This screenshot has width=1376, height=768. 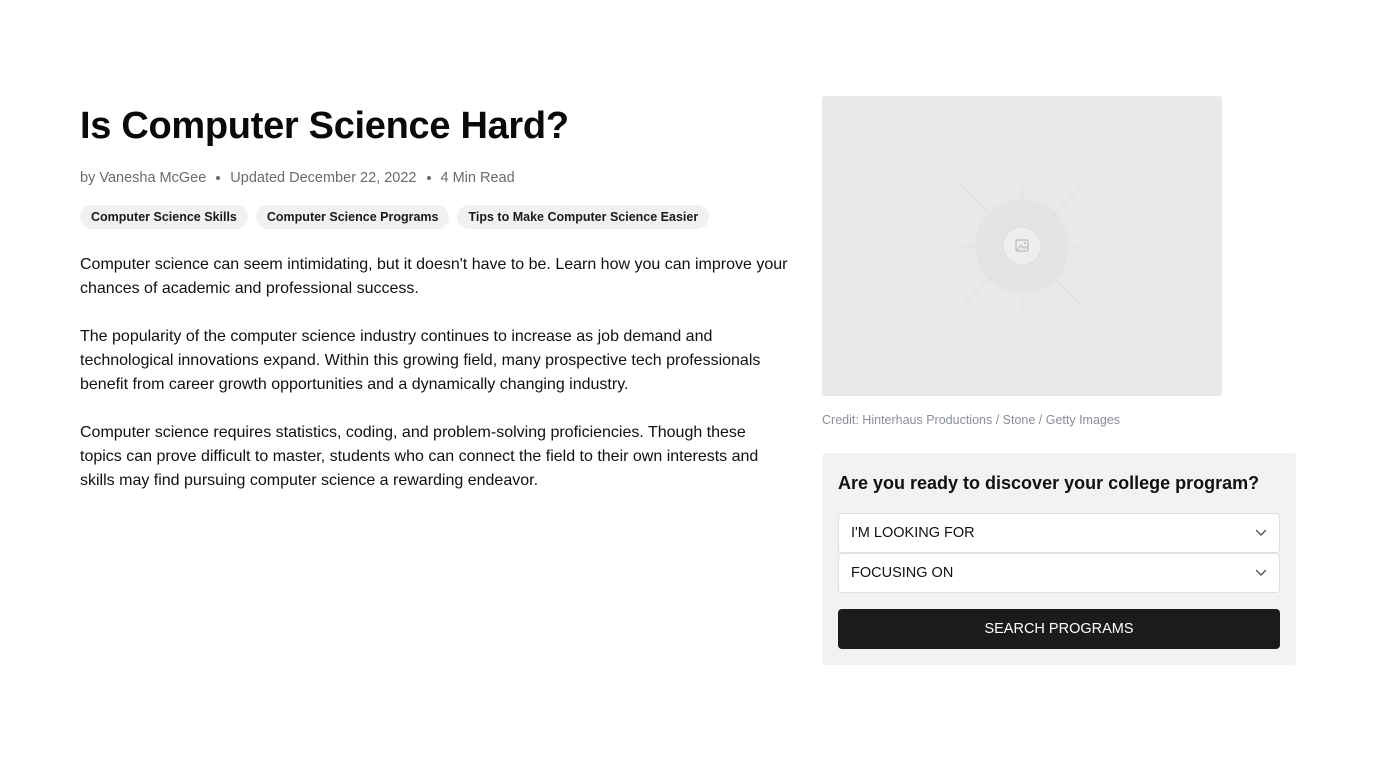 What do you see at coordinates (143, 178) in the screenshot?
I see `author: by Vanesha McGee` at bounding box center [143, 178].